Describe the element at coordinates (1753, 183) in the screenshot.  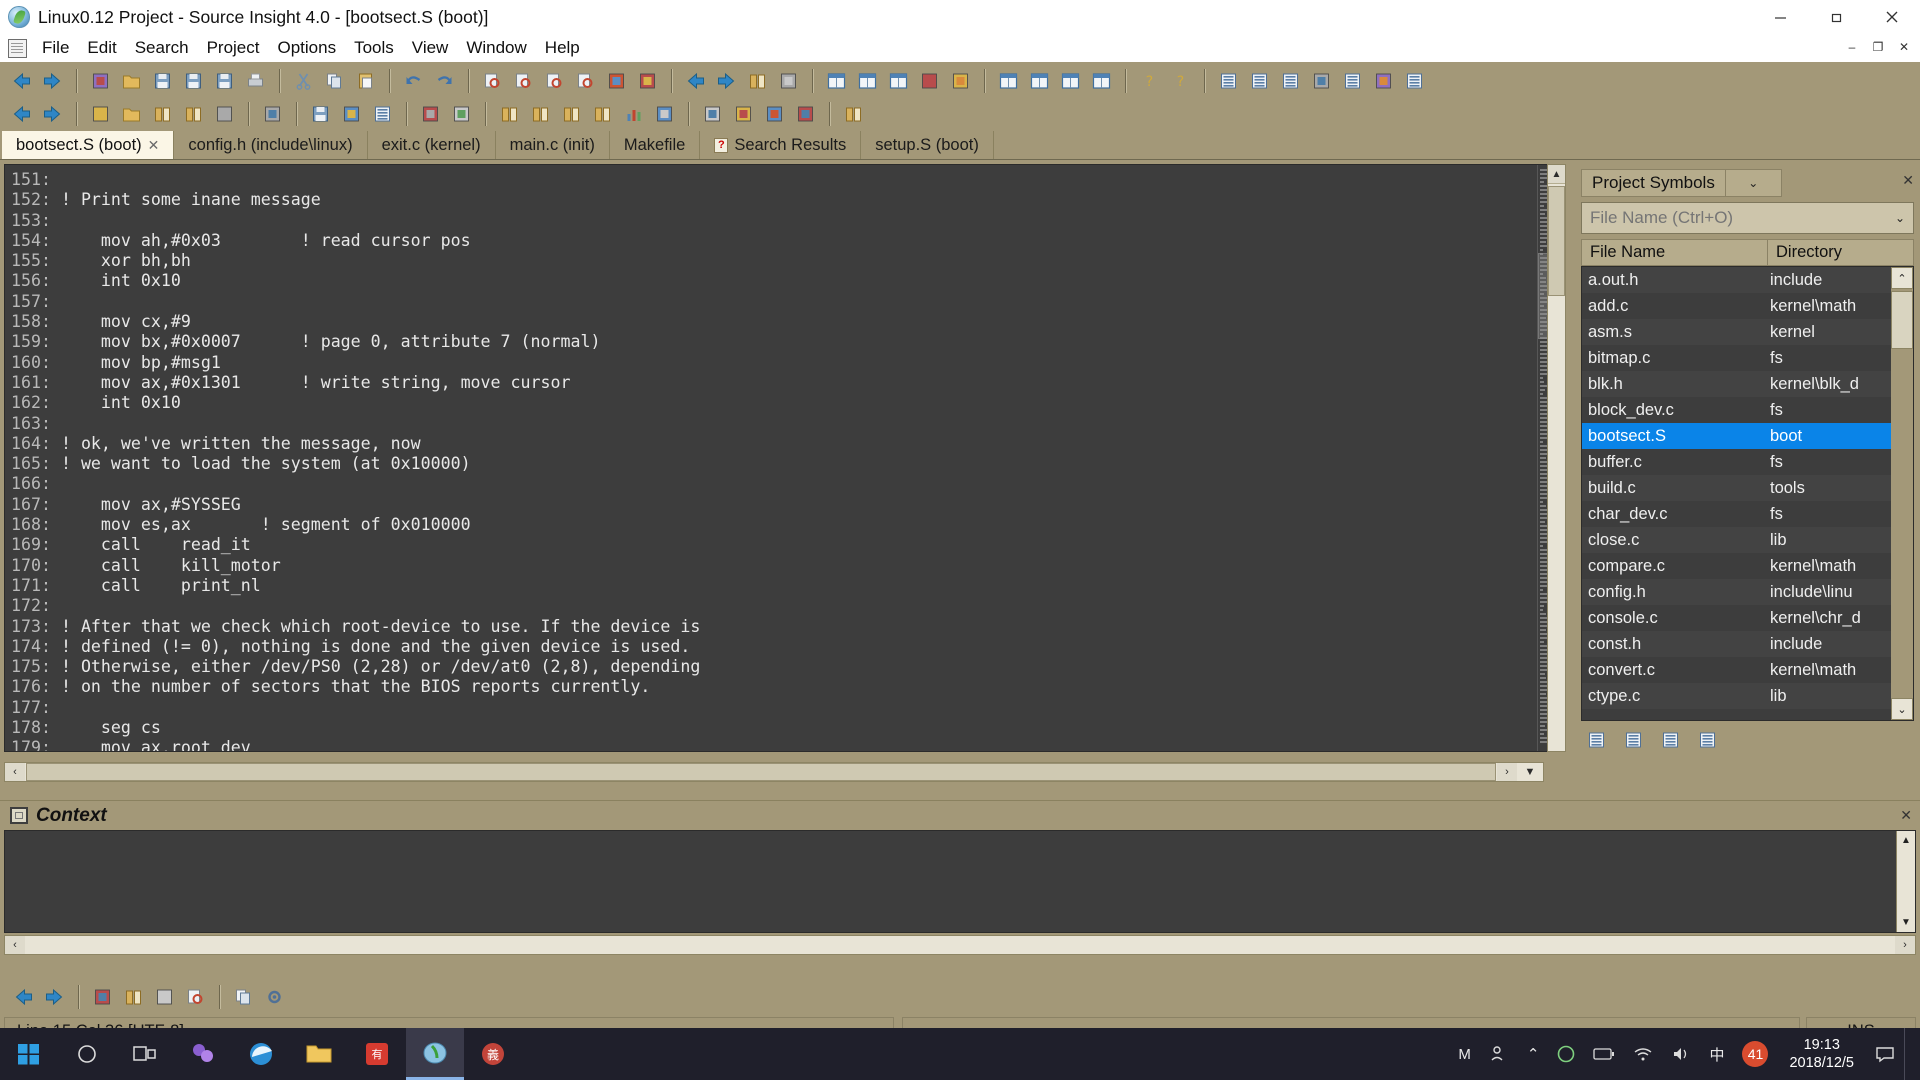
I see `panel-dropdown-caret: ⌄` at that location.